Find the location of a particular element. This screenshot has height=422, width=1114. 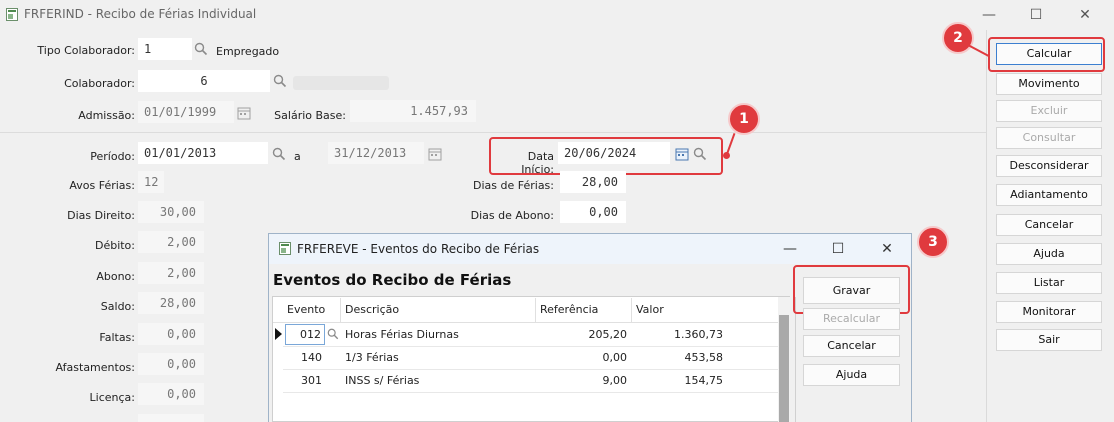

separator is located at coordinates (493, 132).